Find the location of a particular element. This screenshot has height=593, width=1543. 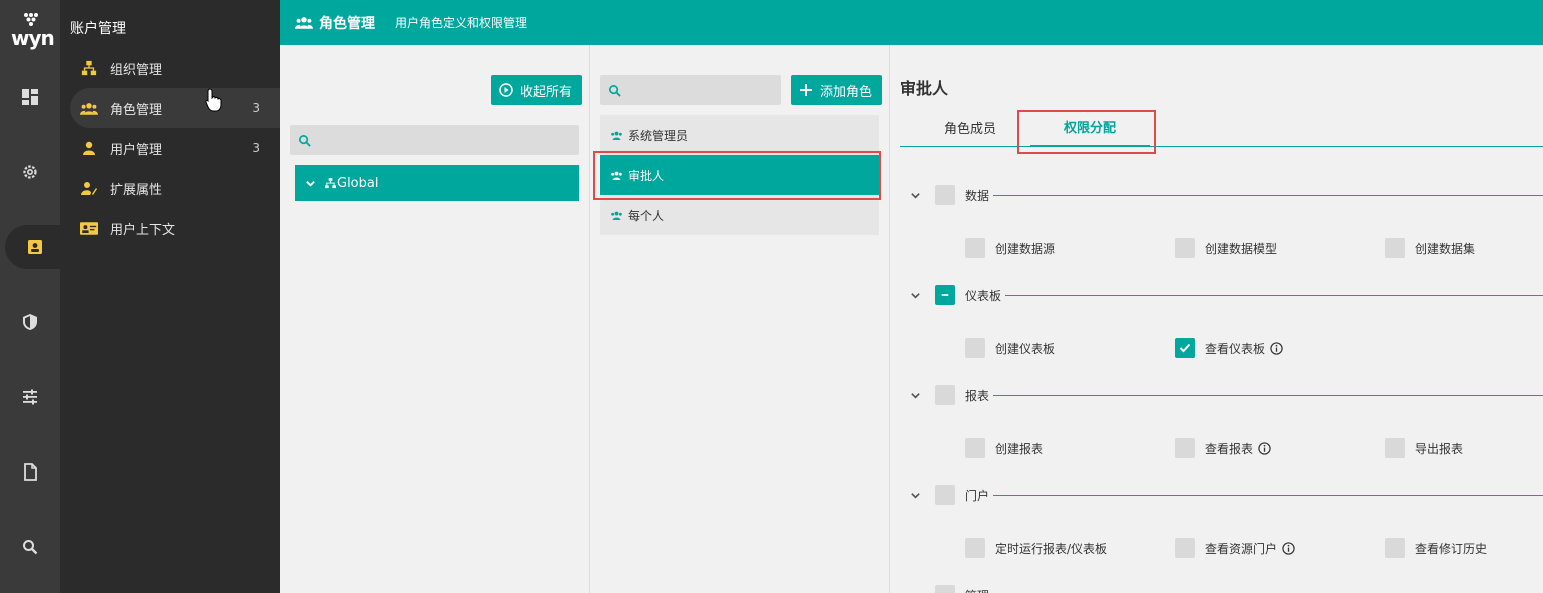

group-checkbox-partial is located at coordinates (945, 295).